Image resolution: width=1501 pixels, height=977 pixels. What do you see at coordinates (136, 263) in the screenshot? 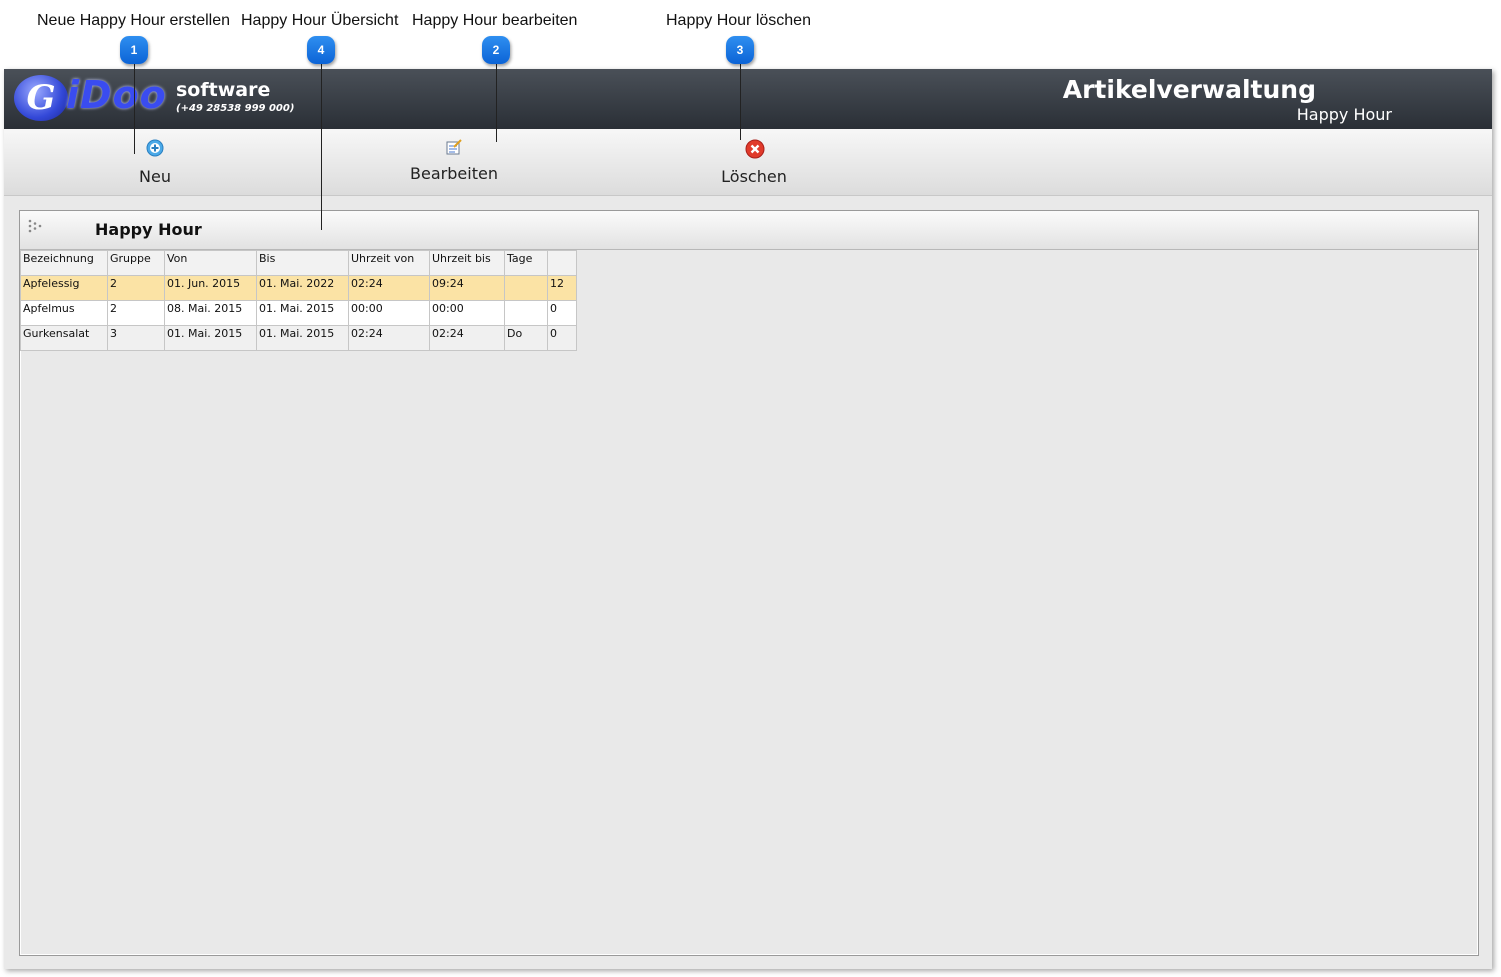
I see `column-header-gruppe: Gruppe` at bounding box center [136, 263].